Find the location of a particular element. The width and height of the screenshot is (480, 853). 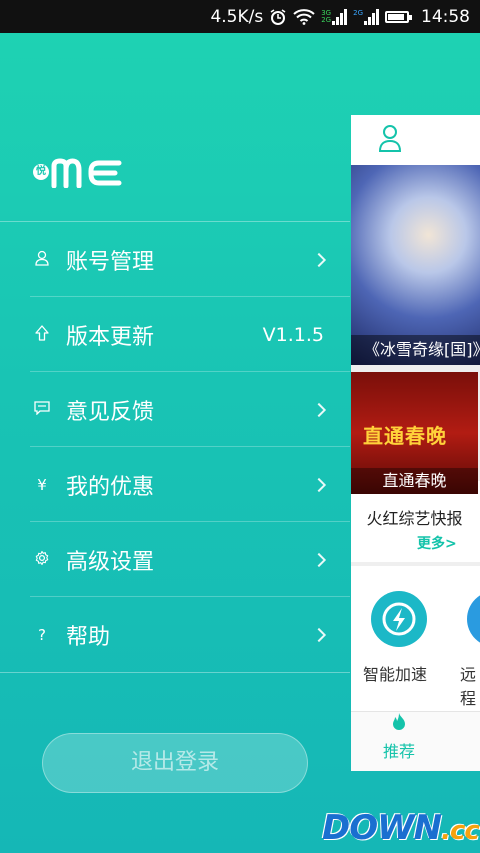

menu-item-feedback: 意见反馈 is located at coordinates (175, 409).